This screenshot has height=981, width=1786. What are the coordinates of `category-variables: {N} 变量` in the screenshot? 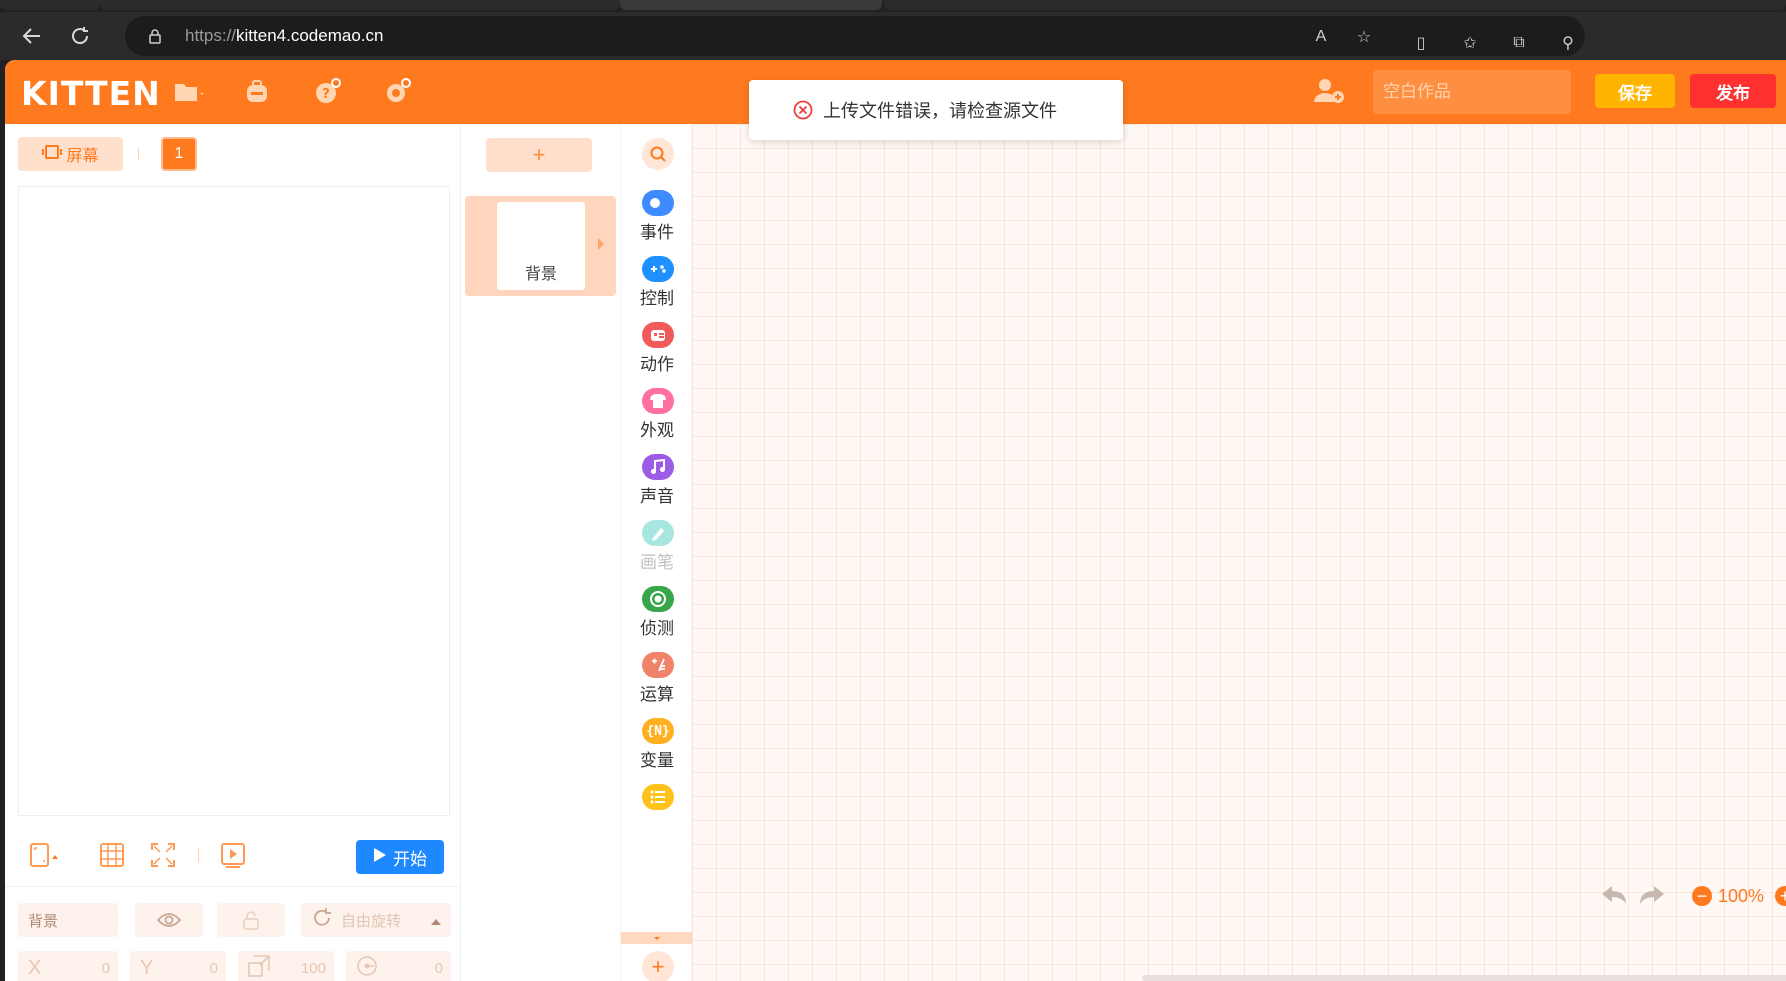 It's located at (657, 751).